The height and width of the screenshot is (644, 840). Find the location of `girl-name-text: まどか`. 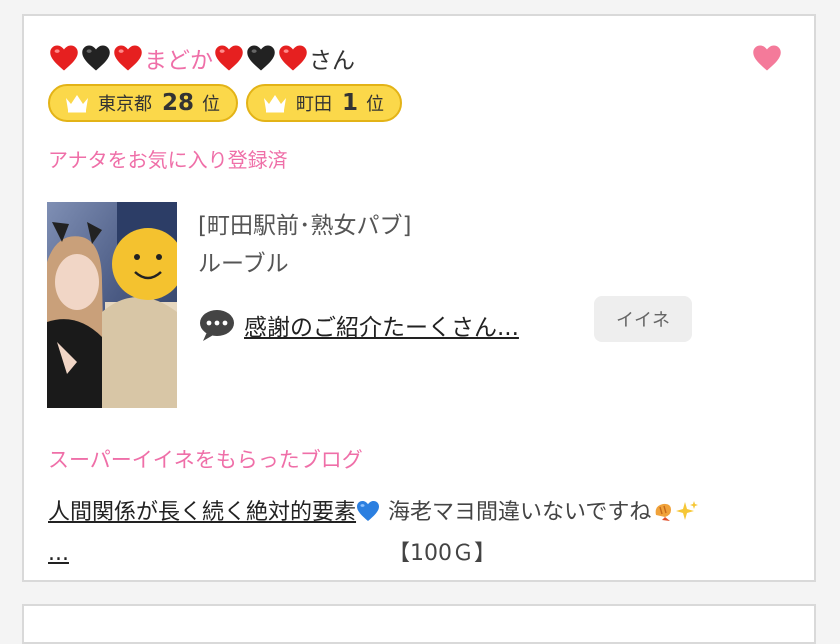

girl-name-text: まどか is located at coordinates (178, 61).